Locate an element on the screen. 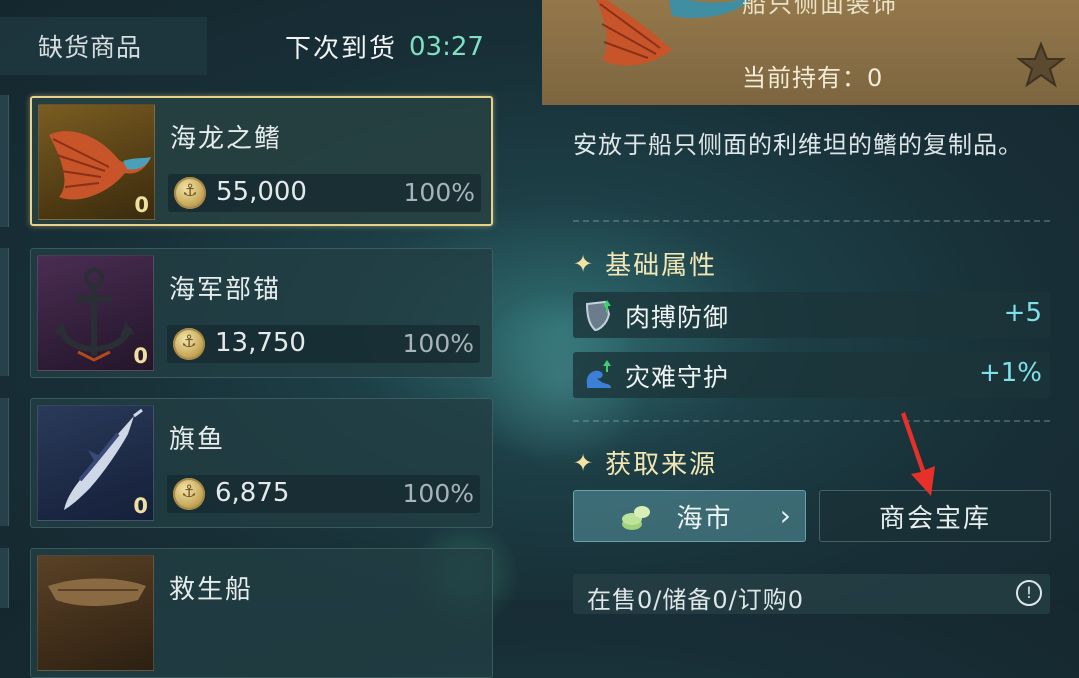 The height and width of the screenshot is (678, 1079). restock-time: 03:27 is located at coordinates (446, 46).